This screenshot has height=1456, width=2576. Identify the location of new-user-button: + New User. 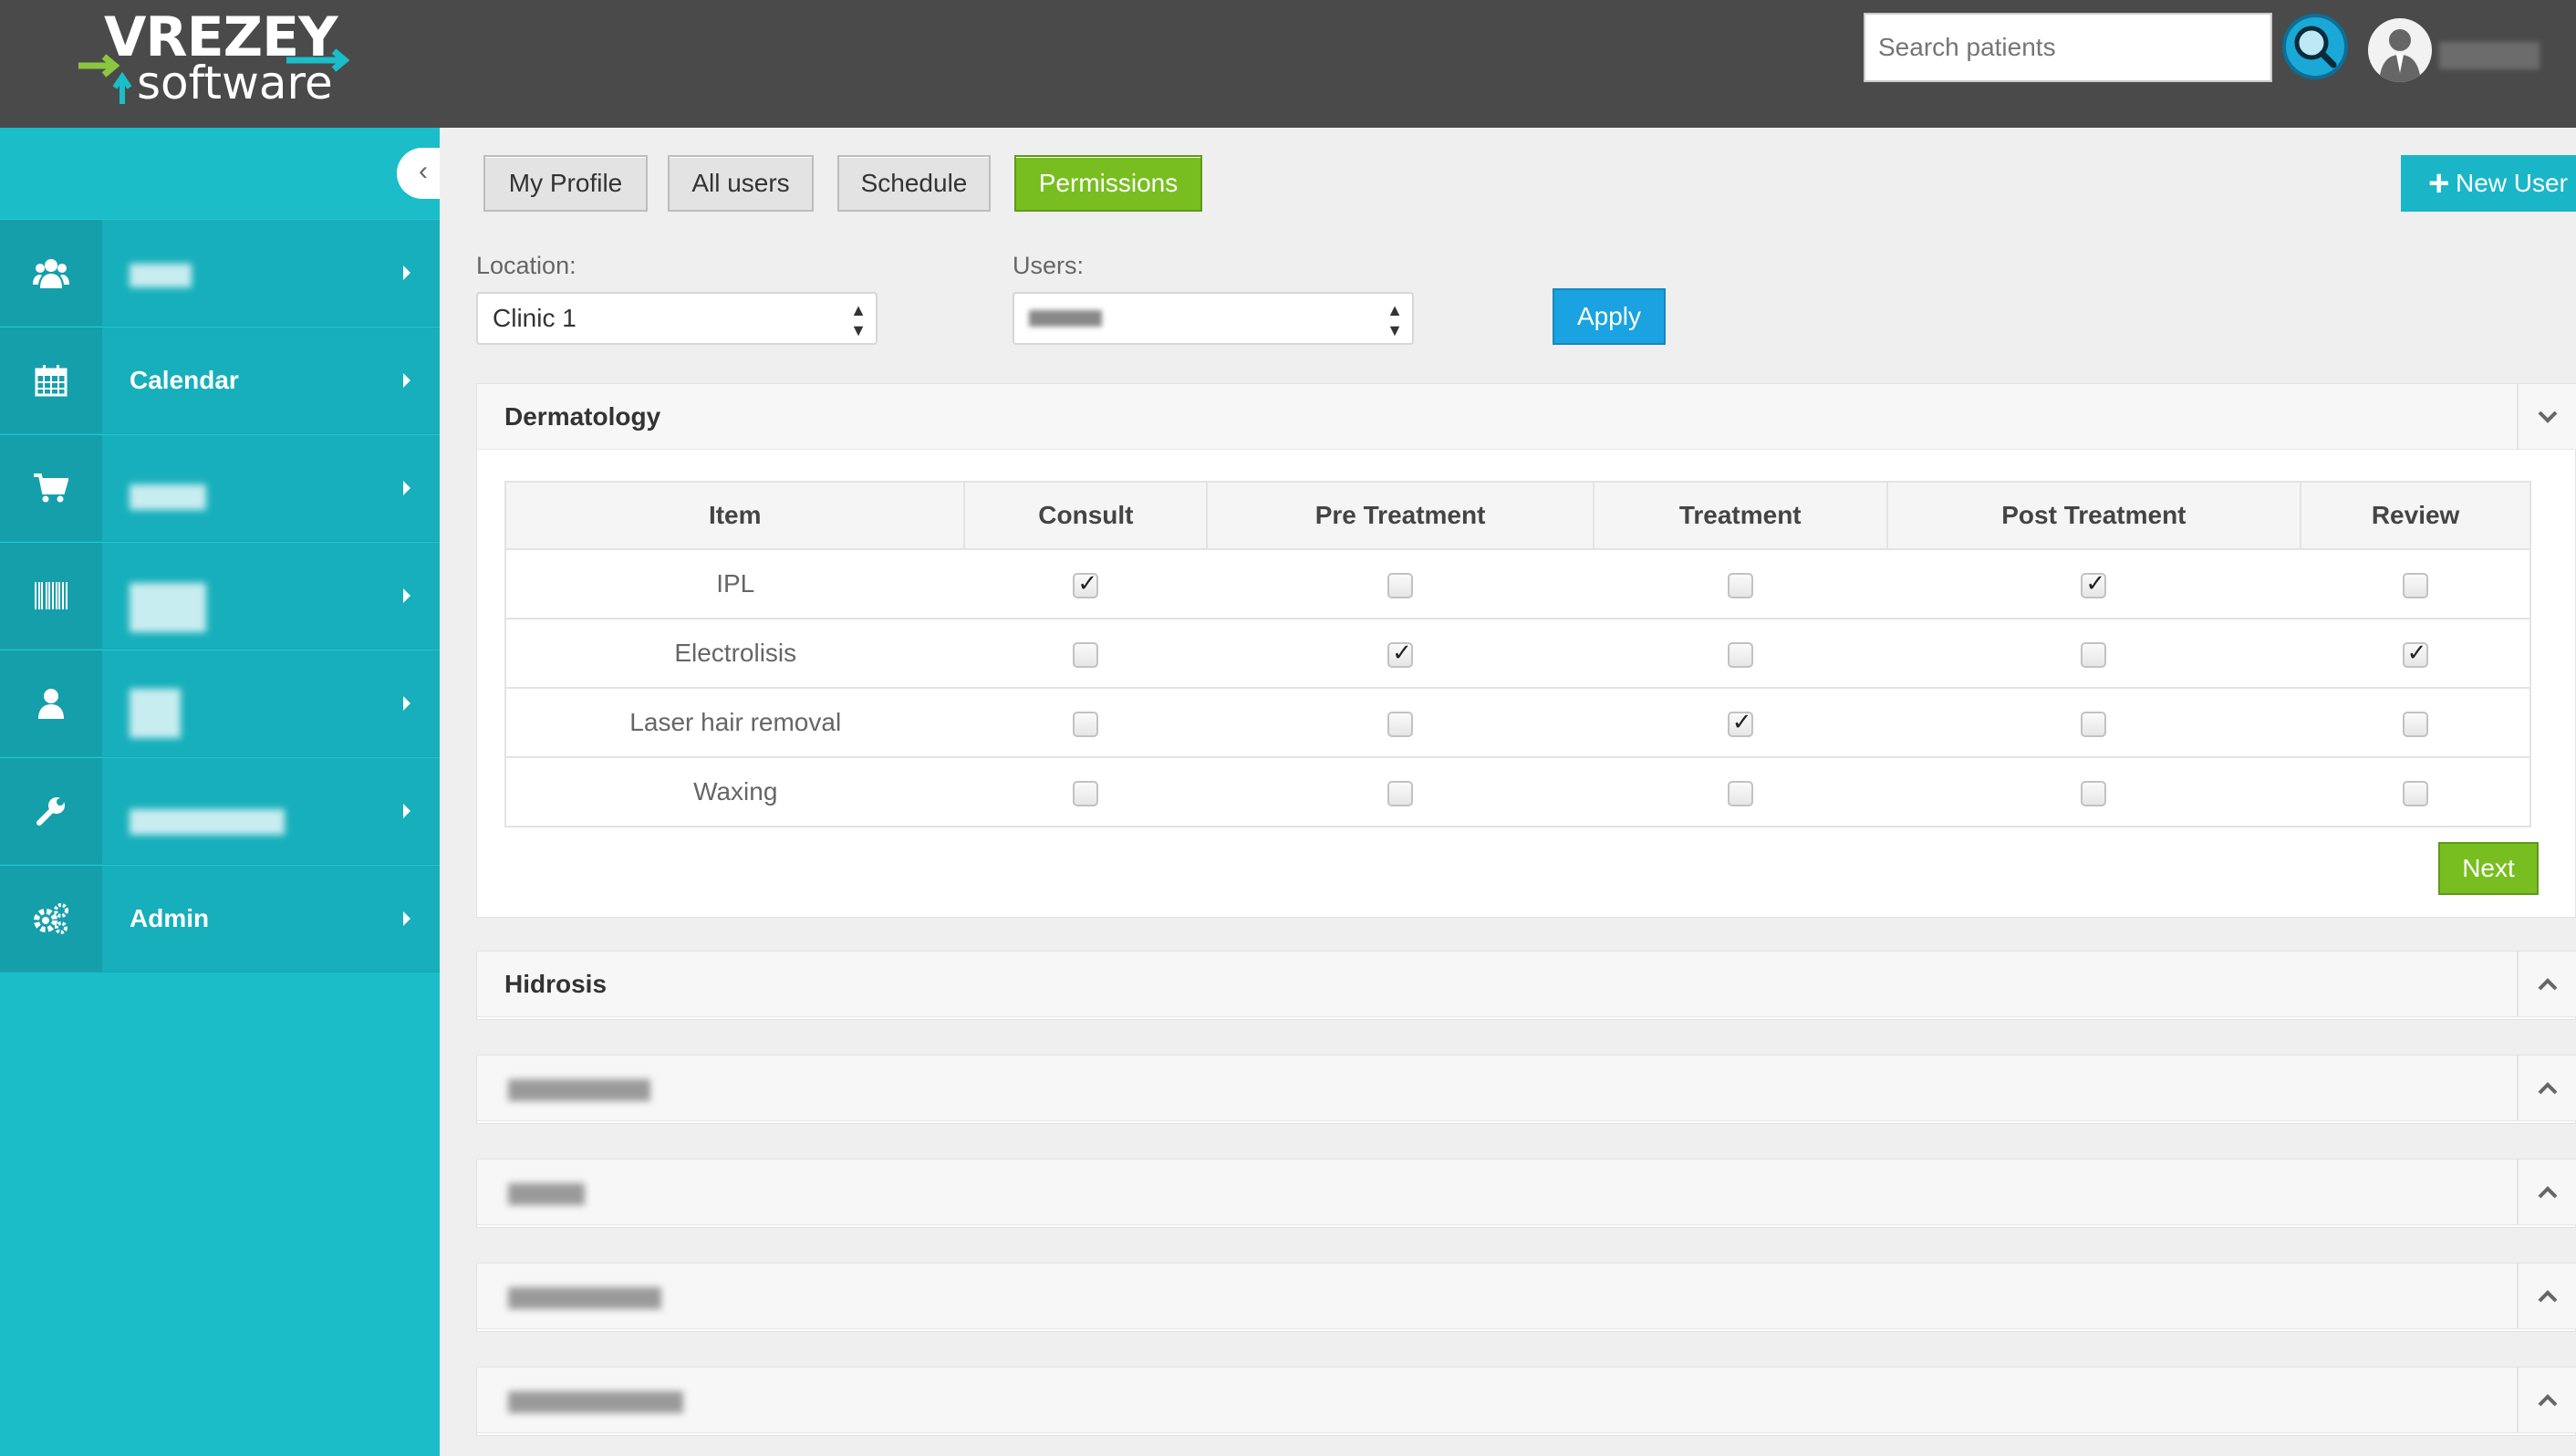
(2489, 184).